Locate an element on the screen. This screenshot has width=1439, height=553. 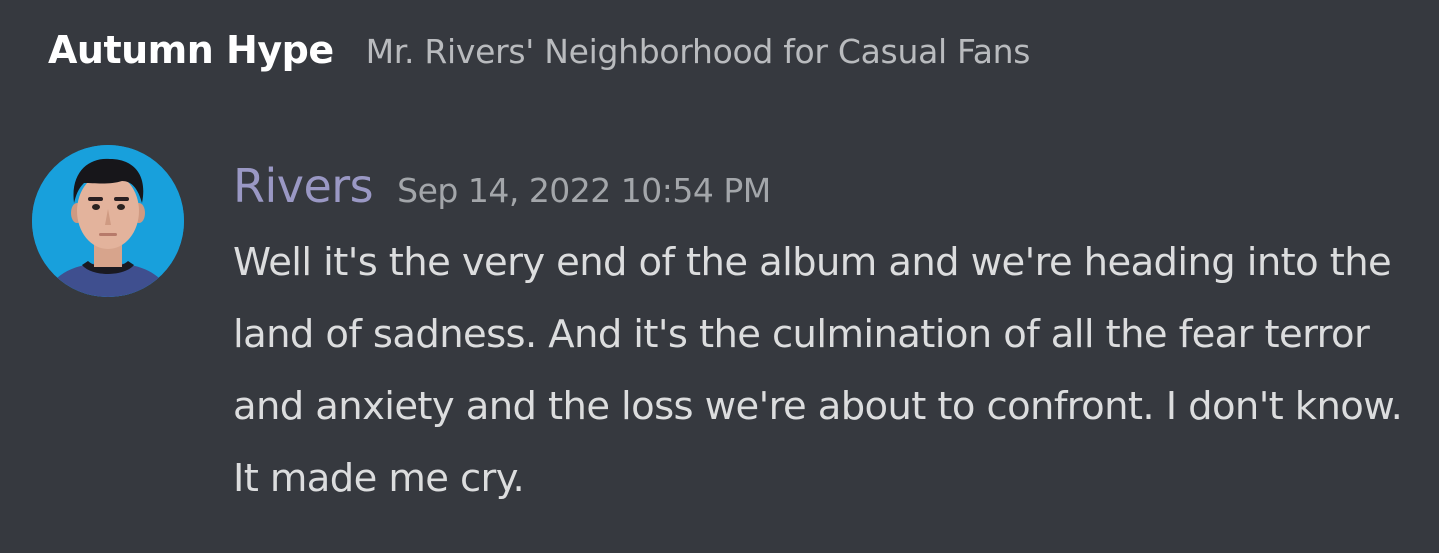
message-header: Rivers Sep 14, 2022 10:54 PM is located at coordinates (502, 186).